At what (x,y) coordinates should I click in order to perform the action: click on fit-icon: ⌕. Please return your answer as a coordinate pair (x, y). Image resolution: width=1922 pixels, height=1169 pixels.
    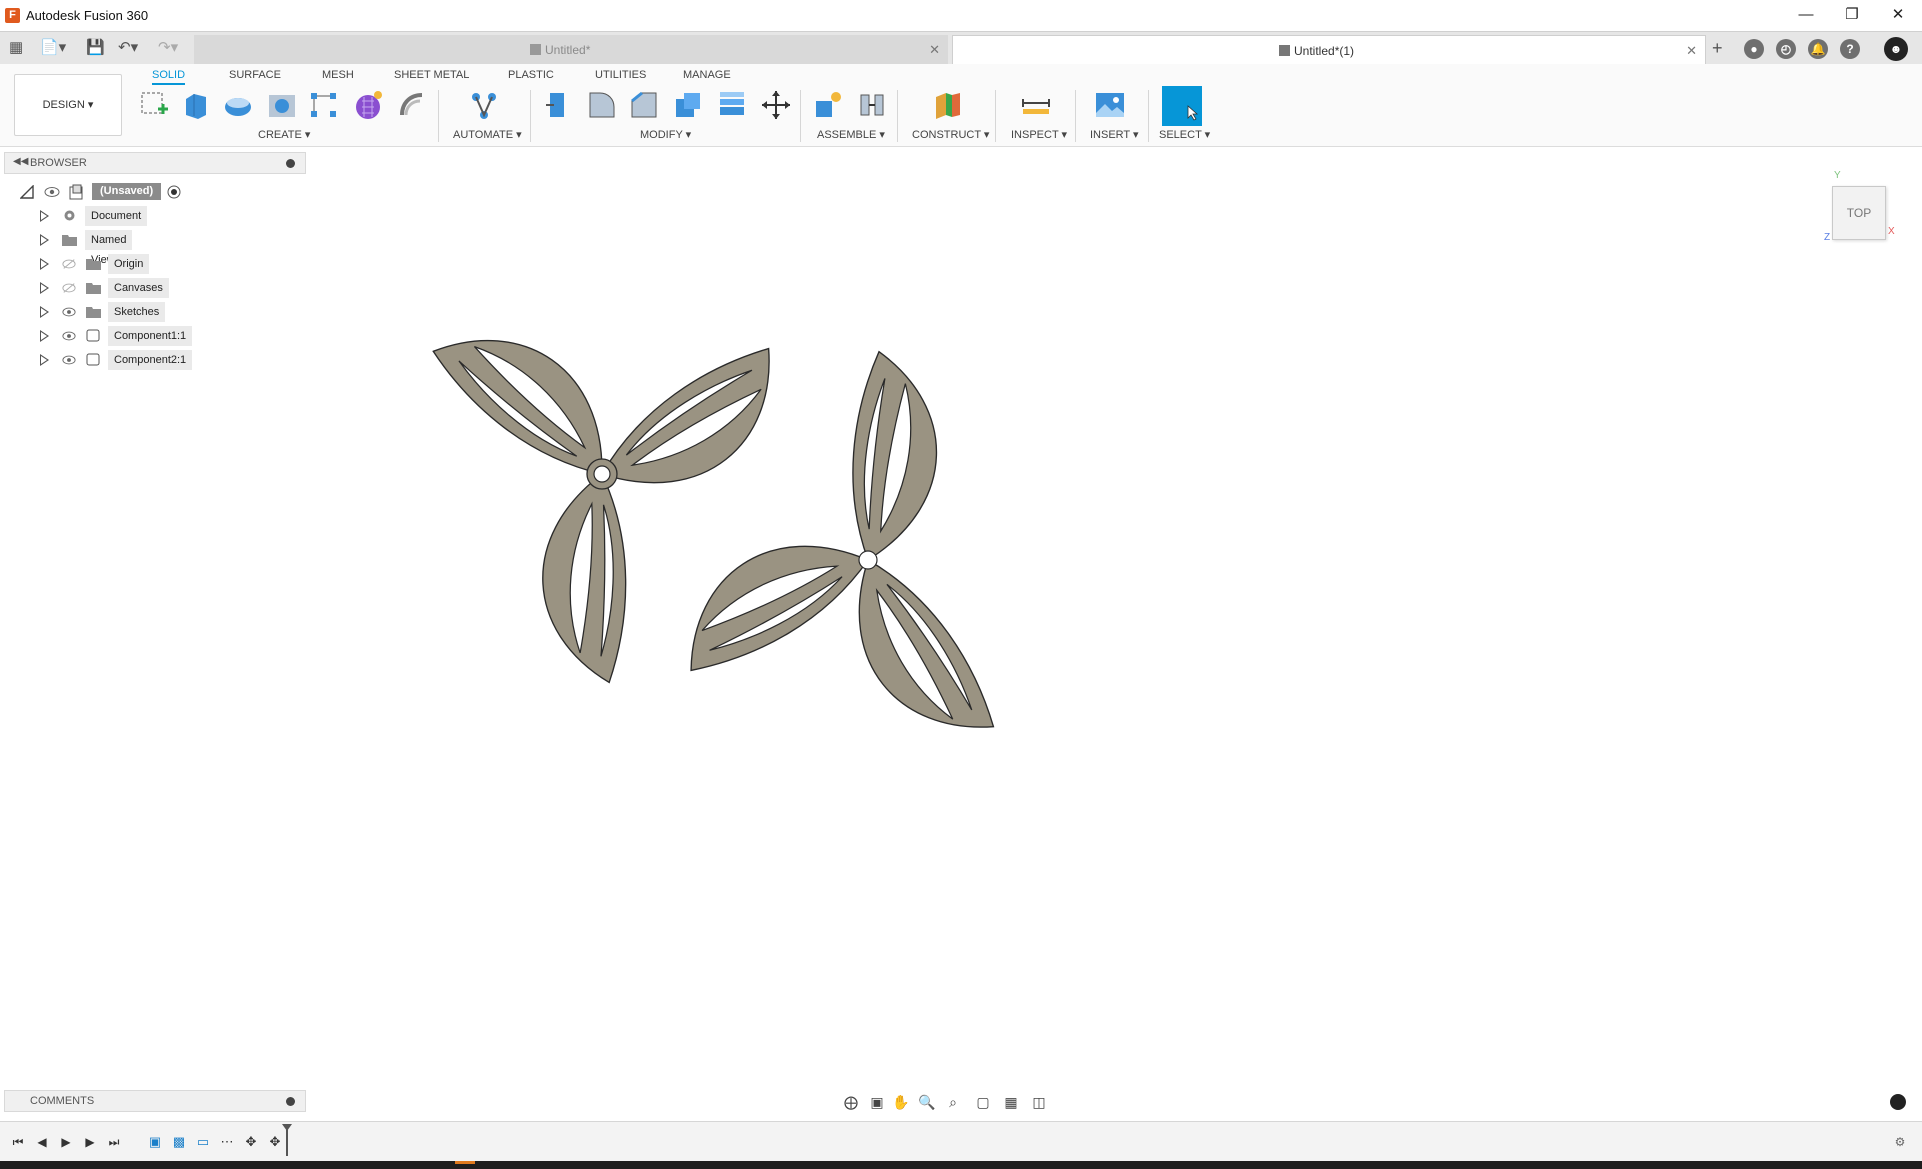
    Looking at the image, I should click on (953, 1102).